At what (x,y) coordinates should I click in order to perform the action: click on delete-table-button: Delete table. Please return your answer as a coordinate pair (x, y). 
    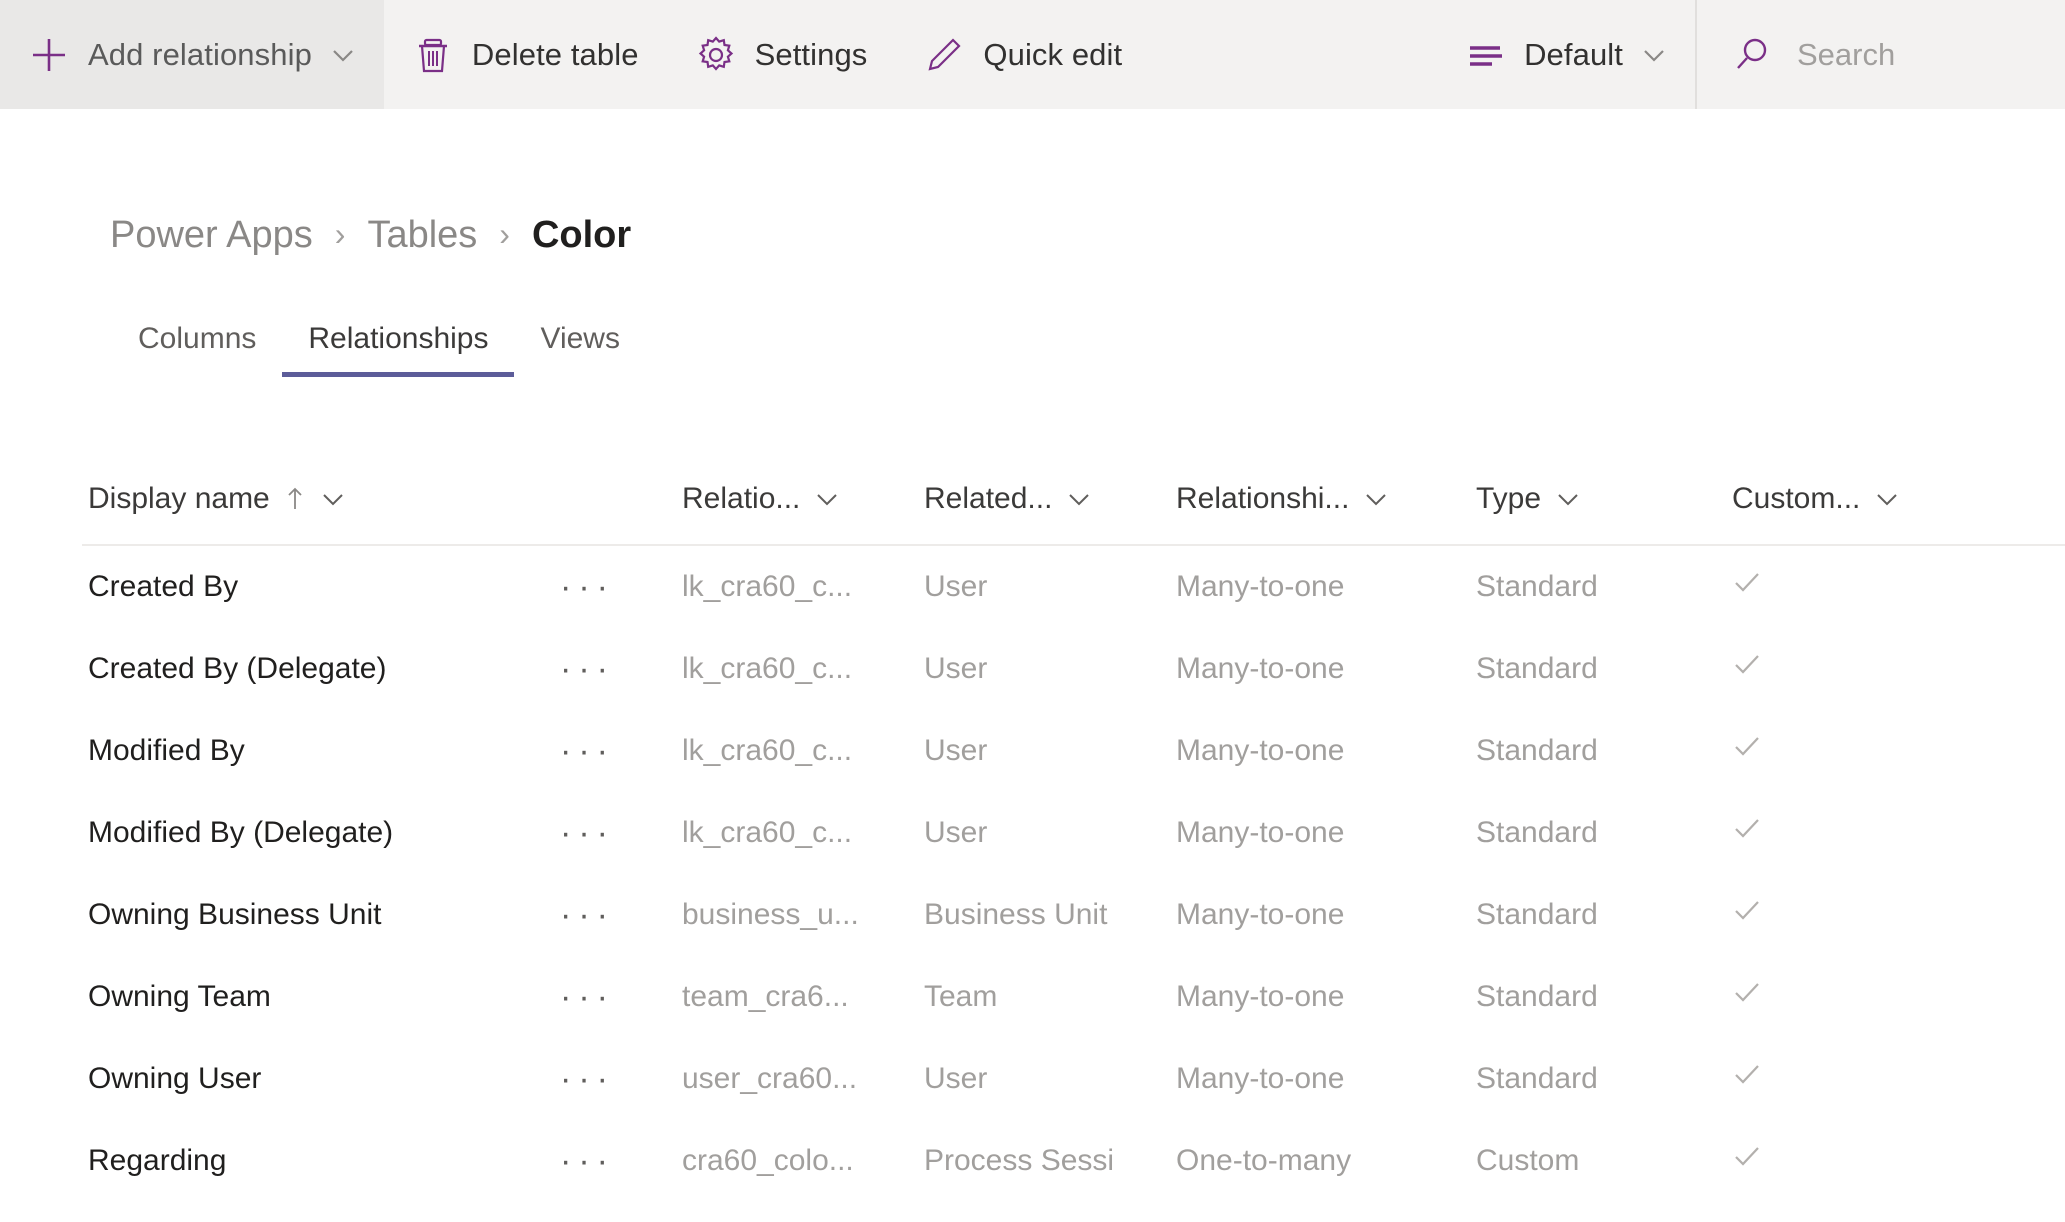
    Looking at the image, I should click on (525, 54).